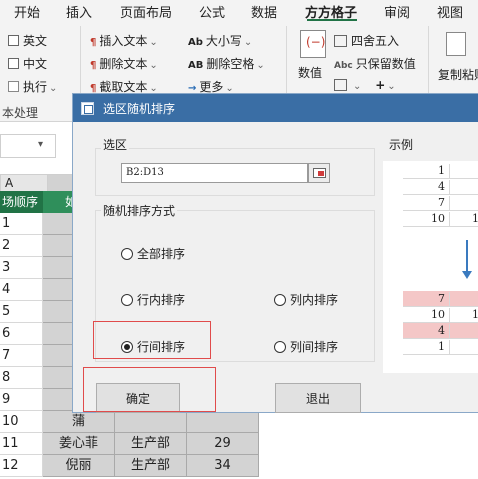 Image resolution: width=478 pixels, height=479 pixels. I want to click on example-panel: 1 4 7 10 1 7 10 1 4 1, so click(430, 267).